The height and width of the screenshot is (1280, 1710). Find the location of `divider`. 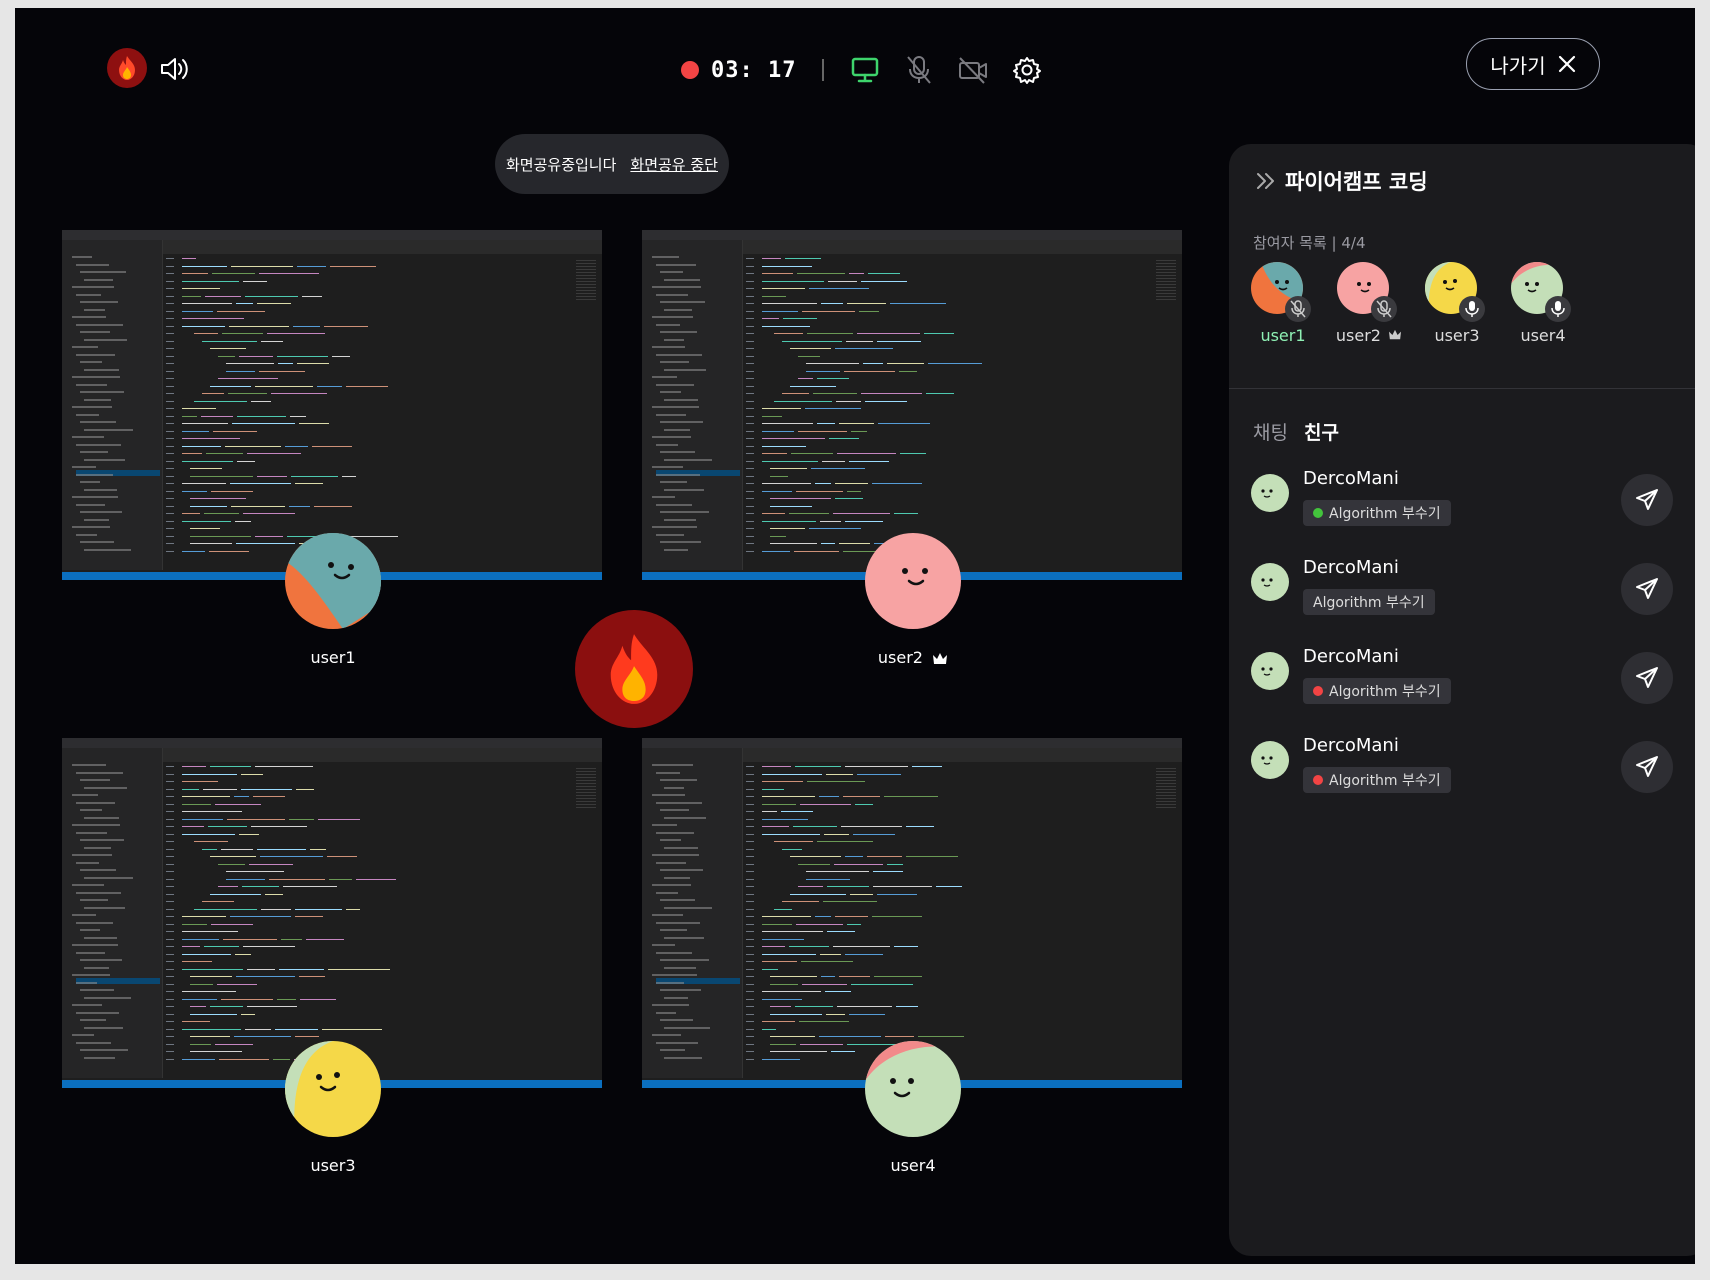

divider is located at coordinates (1462, 388).